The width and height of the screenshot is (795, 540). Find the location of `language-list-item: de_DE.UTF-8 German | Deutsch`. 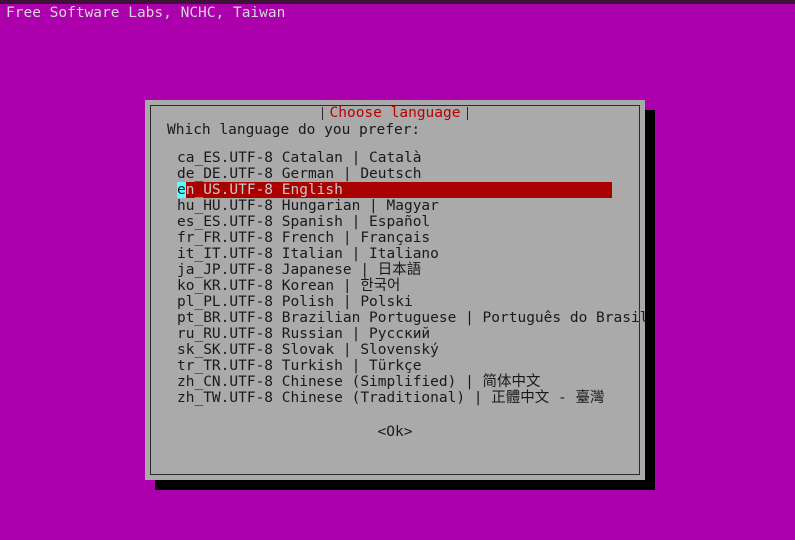

language-list-item: de_DE.UTF-8 German | Deutsch is located at coordinates (395, 174).